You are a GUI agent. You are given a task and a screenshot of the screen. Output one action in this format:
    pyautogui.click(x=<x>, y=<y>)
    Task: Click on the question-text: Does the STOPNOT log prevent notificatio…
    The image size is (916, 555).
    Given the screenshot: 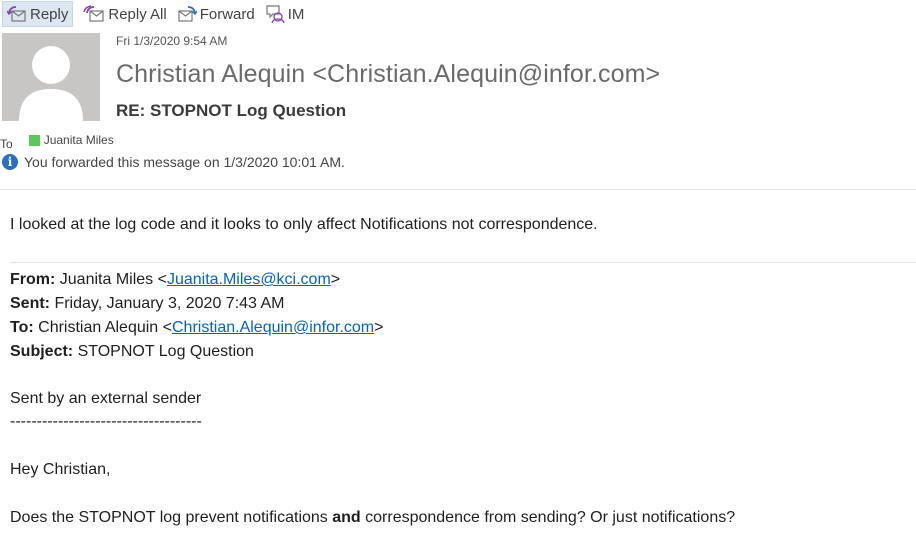 What is the action you would take?
    pyautogui.click(x=372, y=518)
    